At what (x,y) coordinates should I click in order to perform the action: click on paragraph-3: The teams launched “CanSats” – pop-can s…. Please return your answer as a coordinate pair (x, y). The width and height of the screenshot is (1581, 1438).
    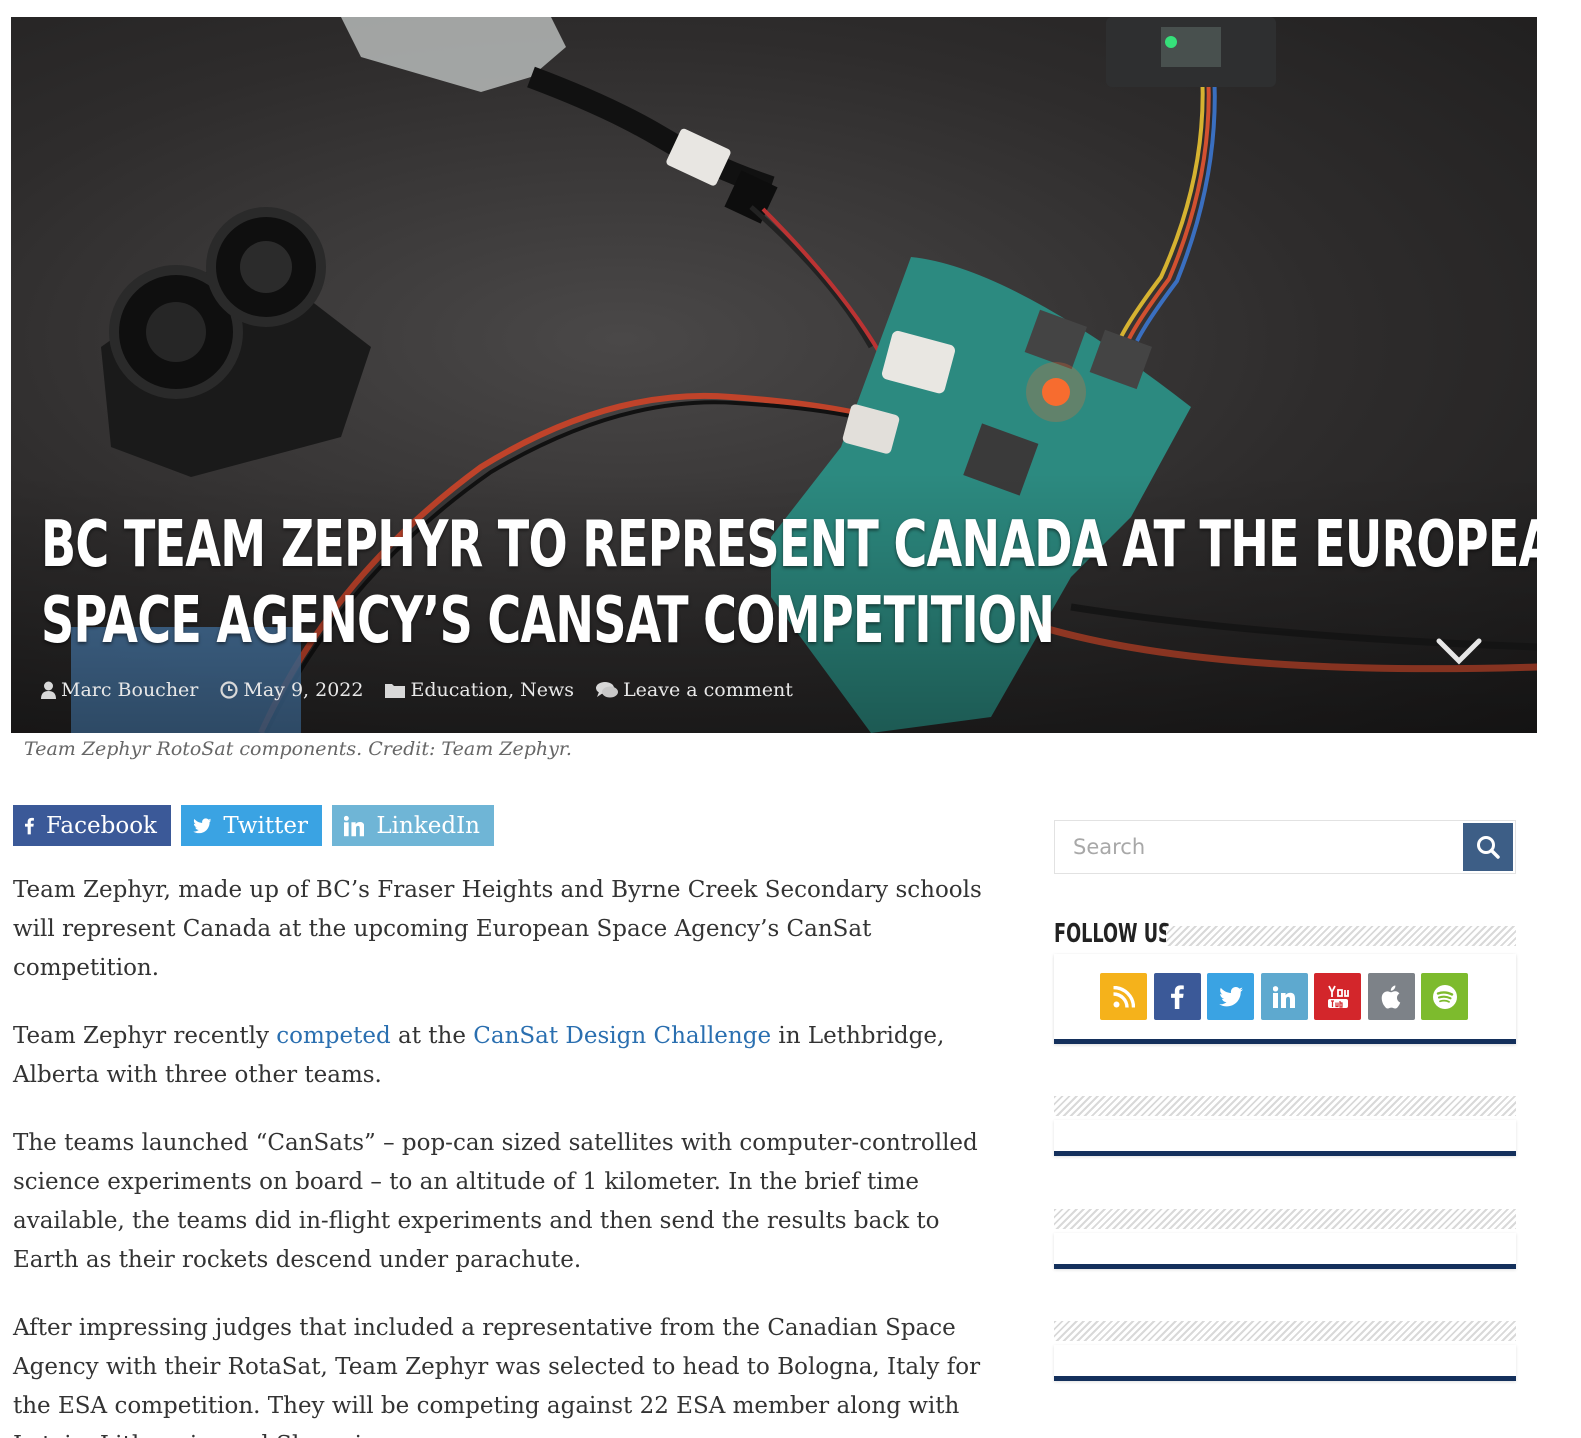
    Looking at the image, I should click on (495, 1201).